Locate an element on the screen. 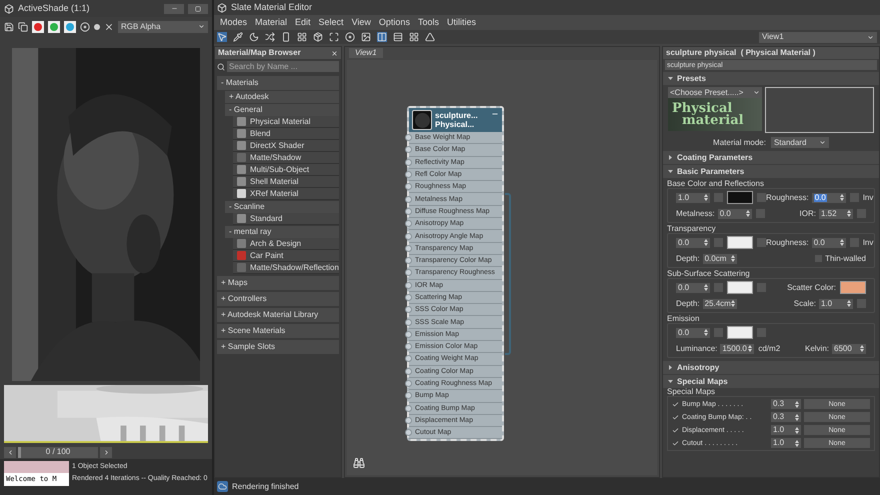 The height and width of the screenshot is (495, 880). rows-icon is located at coordinates (398, 37).